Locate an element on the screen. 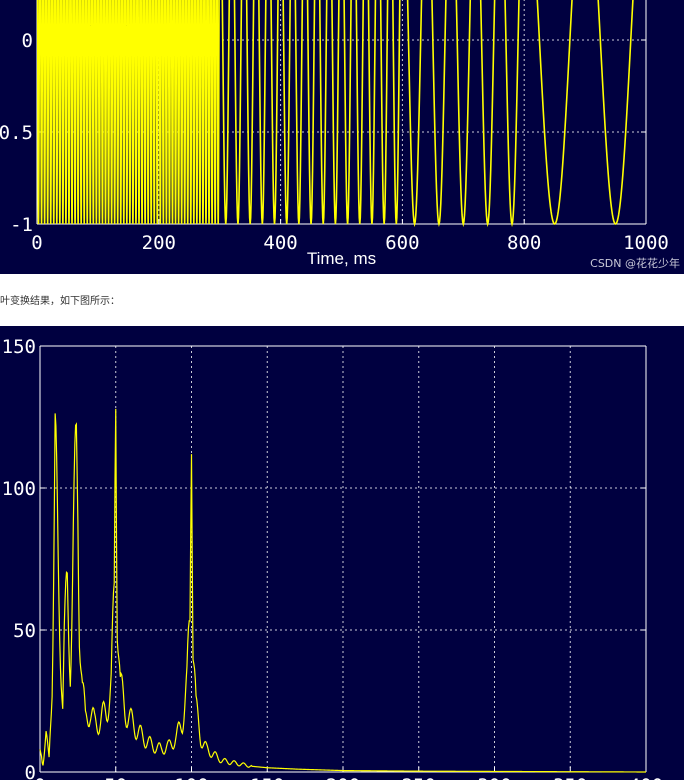 The image size is (684, 780). y-tick-label: 100 is located at coordinates (19, 489).